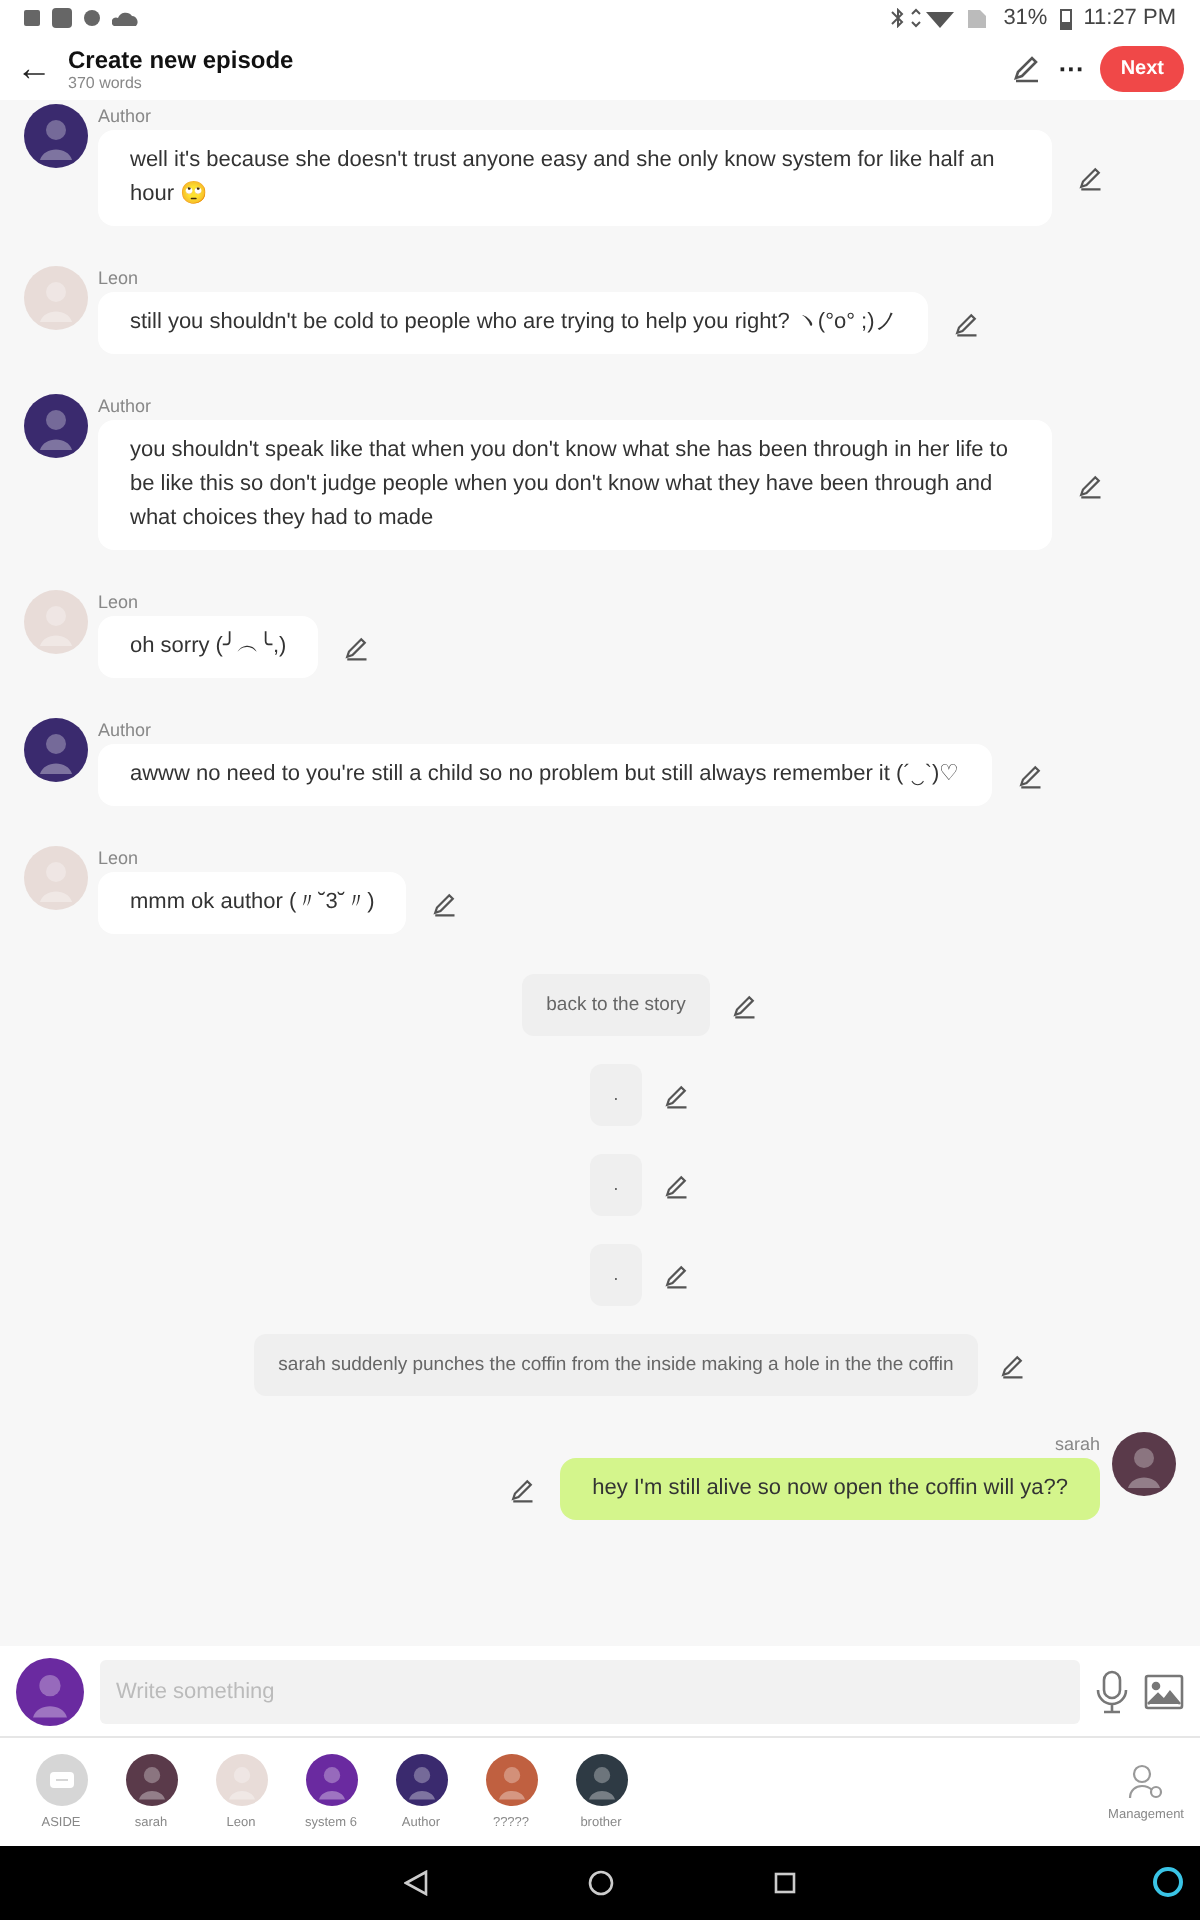  Describe the element at coordinates (545, 775) in the screenshot. I see `message-bubble: awww no need to you're still a child so no problem but still always remember it (´‿`)♡` at that location.